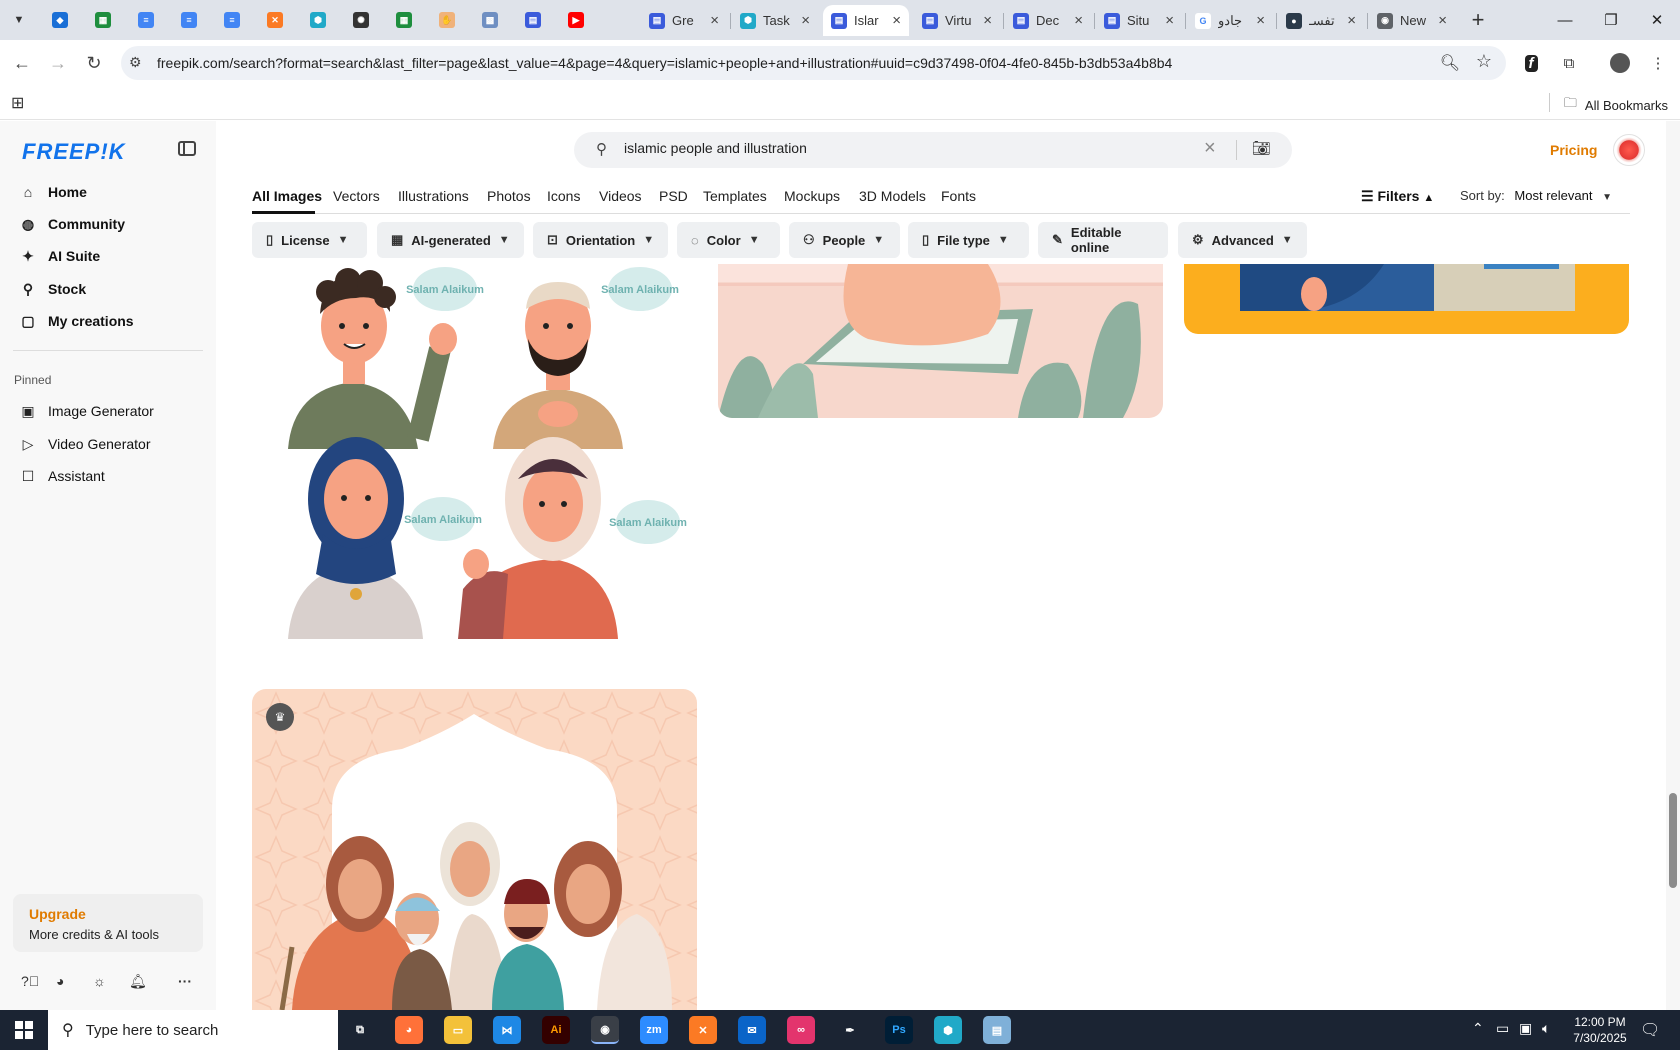 Image resolution: width=1680 pixels, height=1050 pixels. What do you see at coordinates (85, 444) in the screenshot?
I see `pinned-item-video-generator: ▷ Video Generator` at bounding box center [85, 444].